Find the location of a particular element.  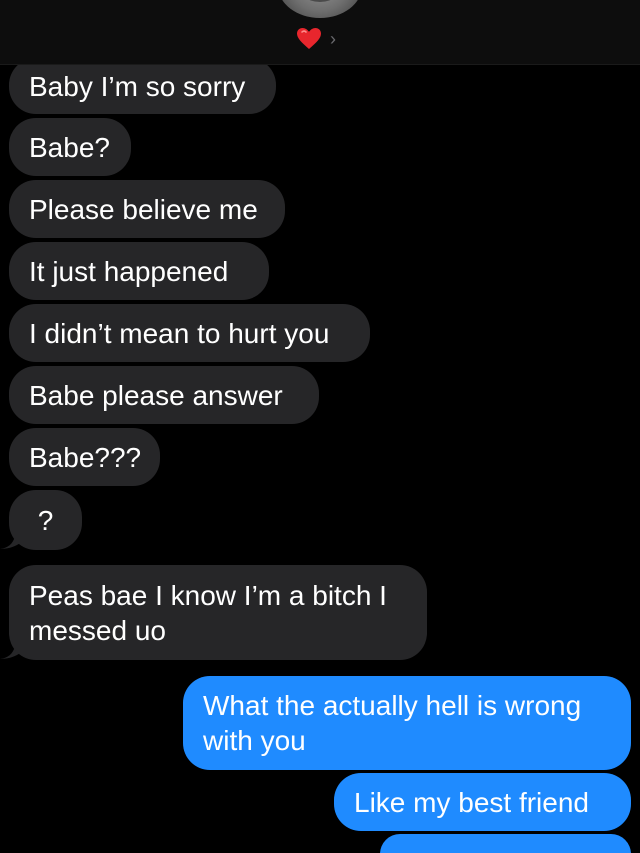

message-text: Babe??? is located at coordinates (85, 457).